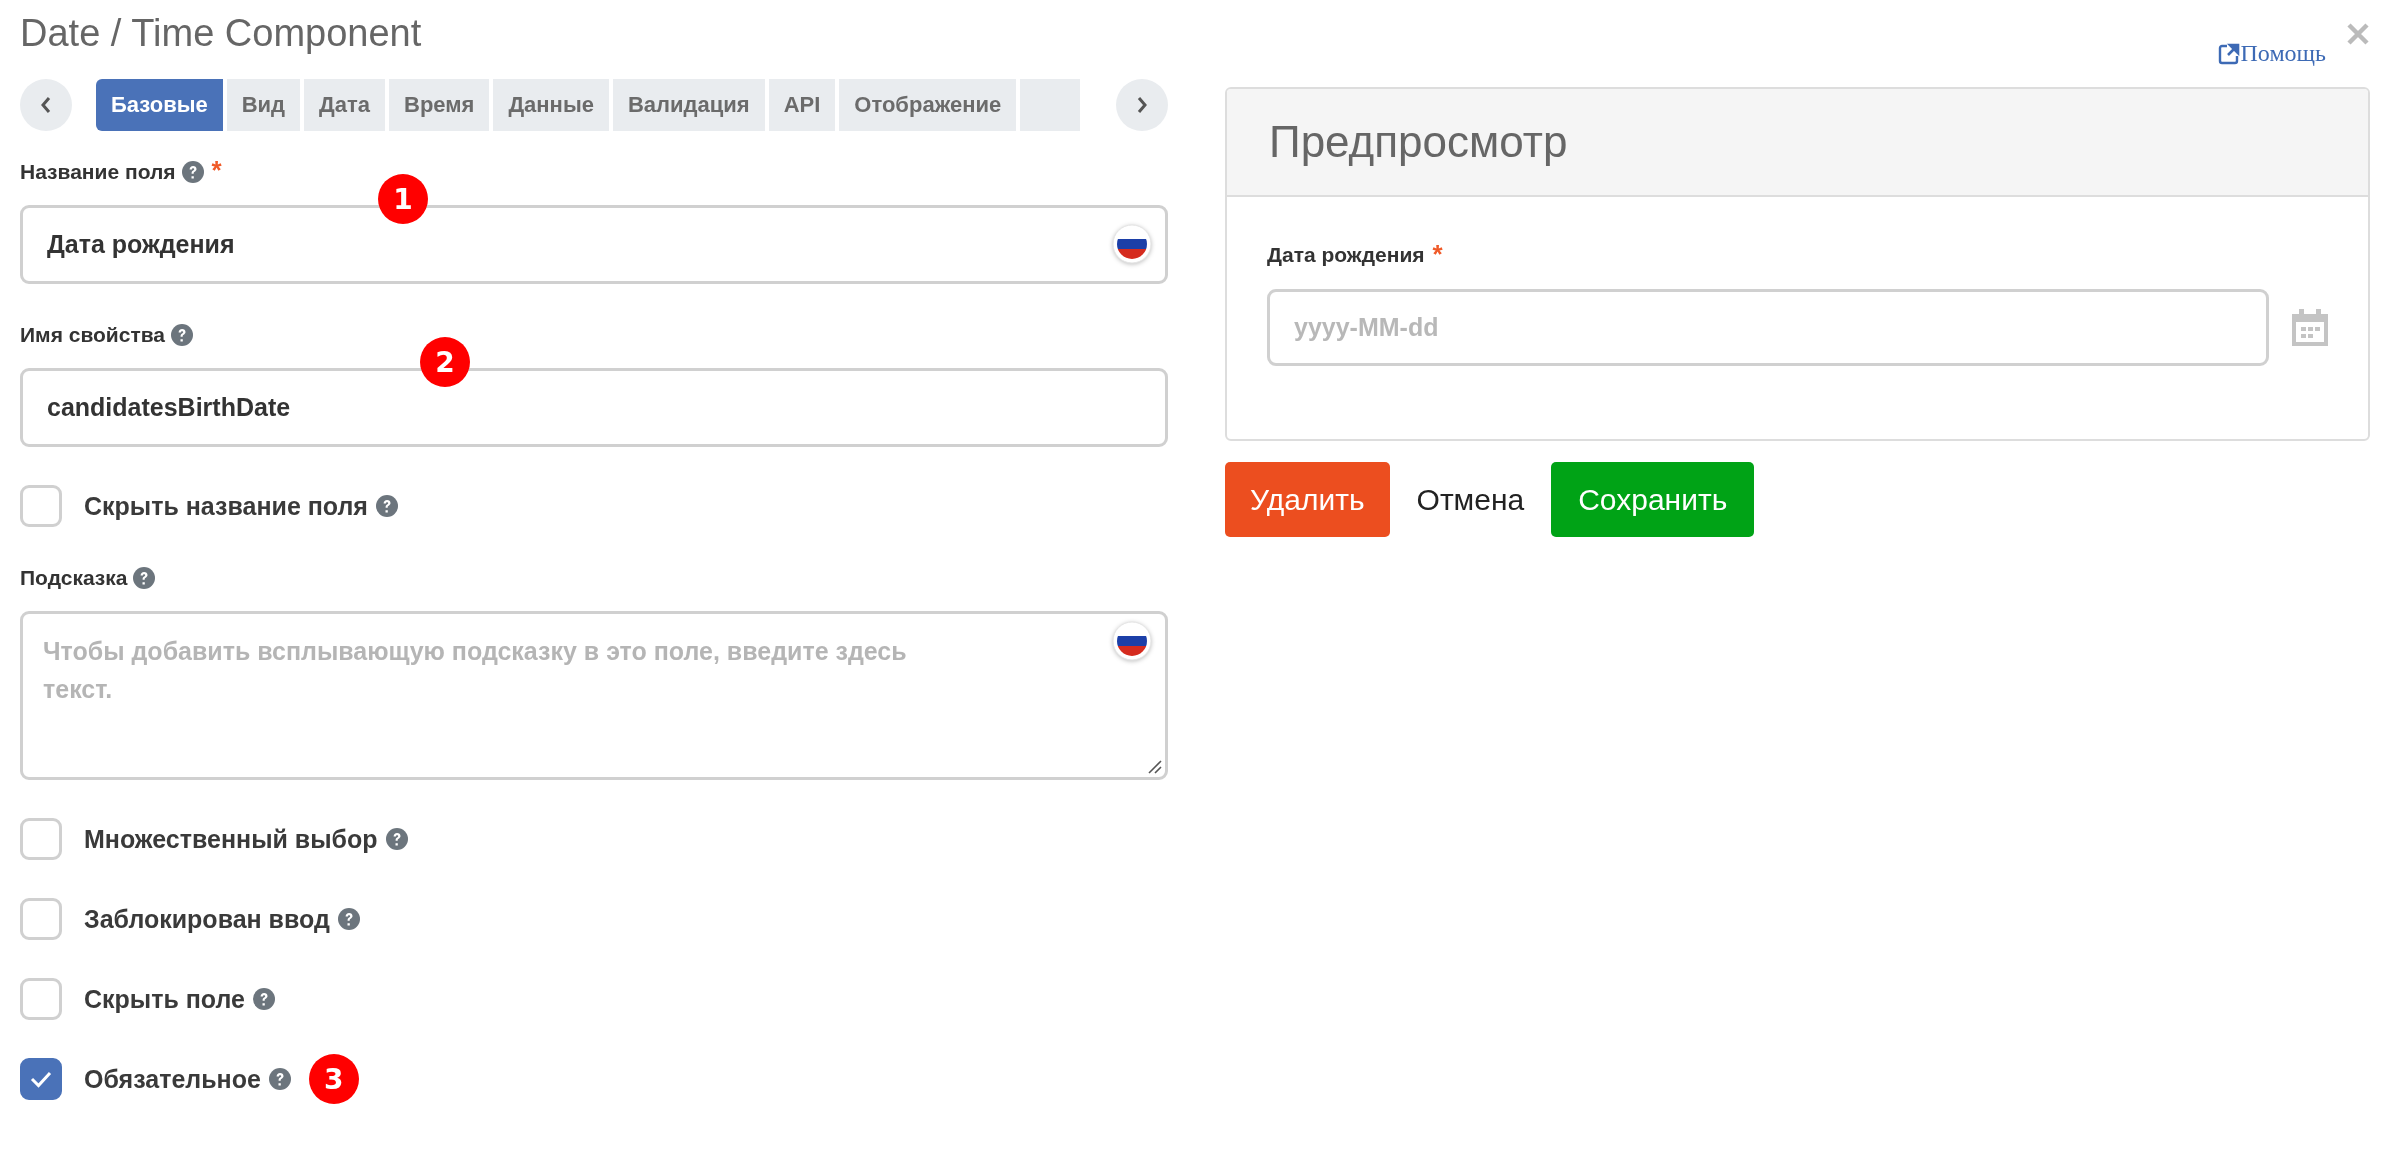 The image size is (2386, 1156). I want to click on resize-grip-icon, so click(1154, 766).